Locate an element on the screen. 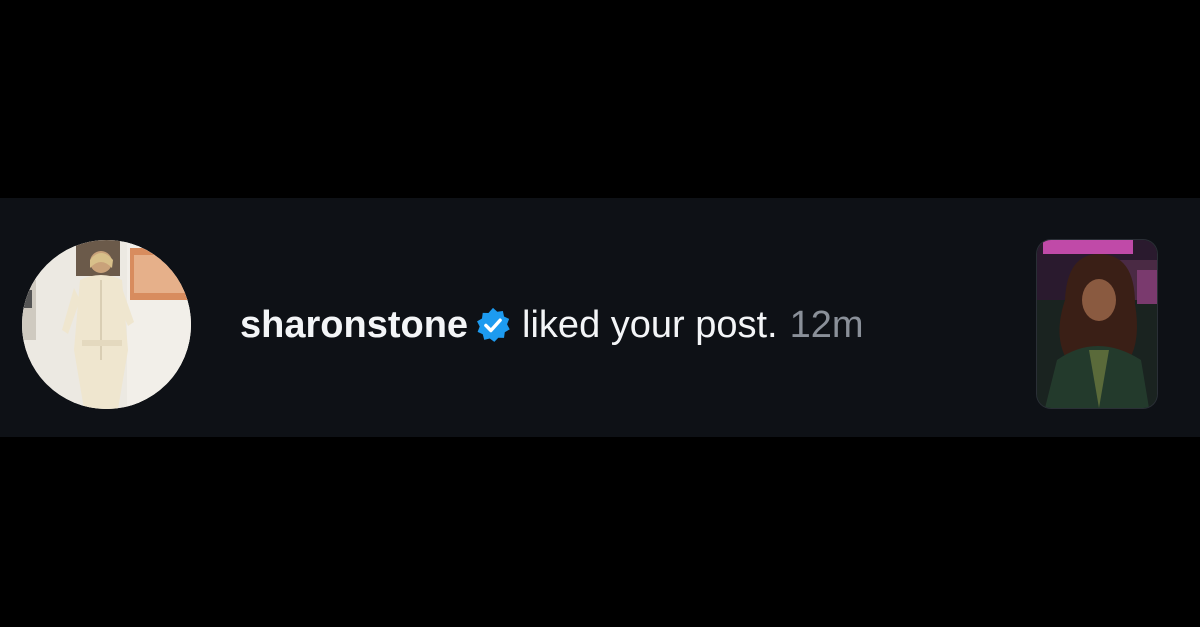 The image size is (1200, 627). avatar-photo is located at coordinates (106, 324).